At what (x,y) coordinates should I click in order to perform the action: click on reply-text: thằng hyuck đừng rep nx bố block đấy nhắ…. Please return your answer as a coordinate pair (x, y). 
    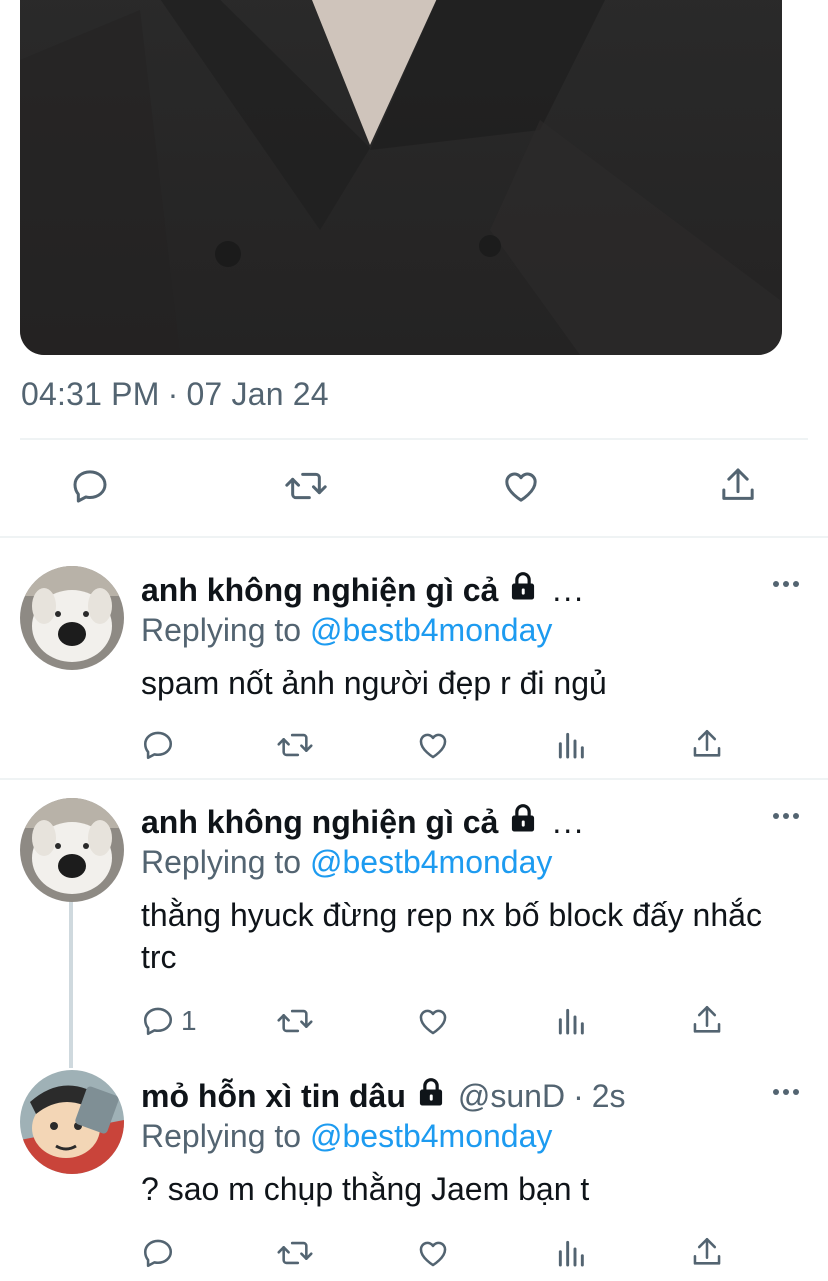
    Looking at the image, I should click on (451, 936).